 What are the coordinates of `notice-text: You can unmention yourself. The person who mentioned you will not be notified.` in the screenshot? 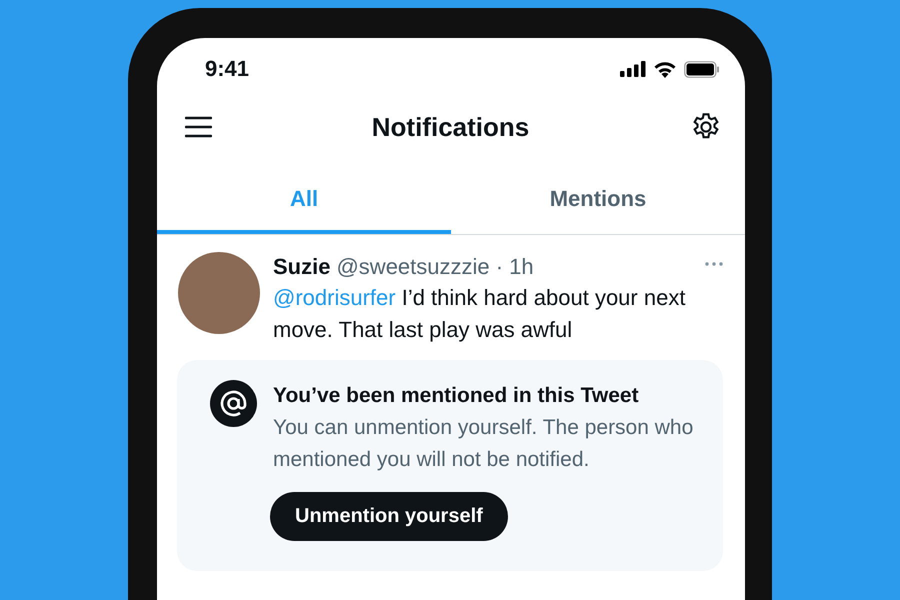 It's located at (483, 444).